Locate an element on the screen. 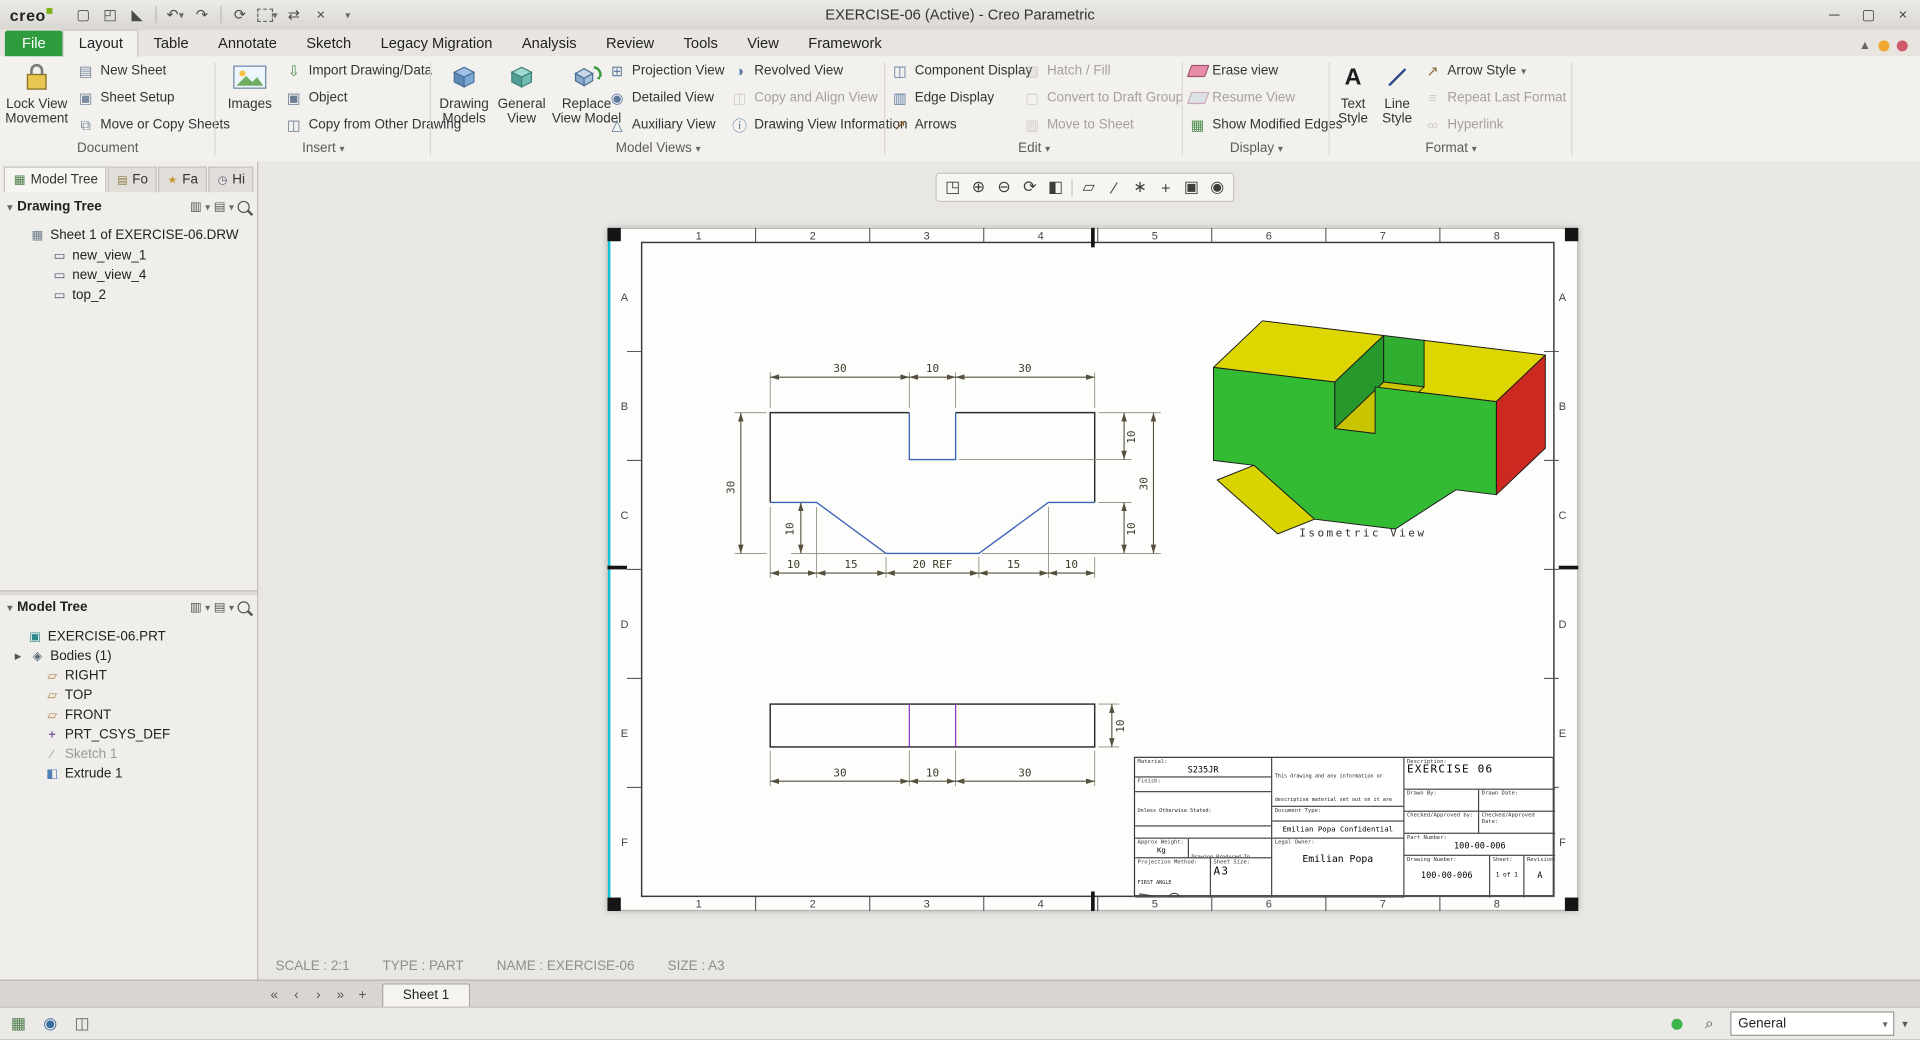 The image size is (1920, 1040). first-sheet-icon: « is located at coordinates (274, 996).